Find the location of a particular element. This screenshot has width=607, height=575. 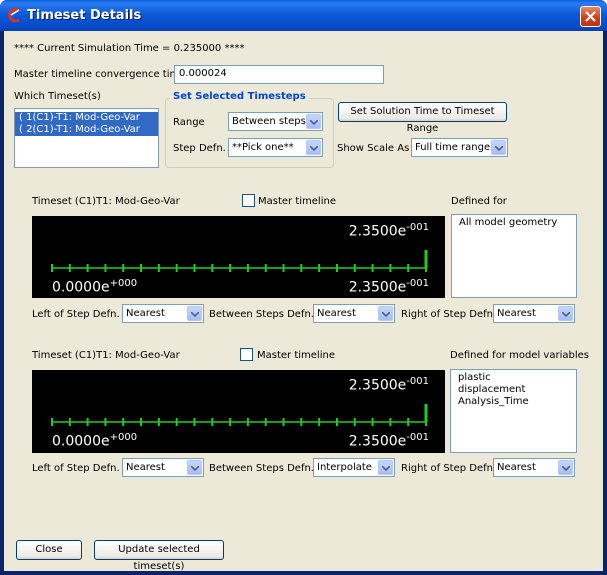

between-steps-value: Interpolate is located at coordinates (344, 467).